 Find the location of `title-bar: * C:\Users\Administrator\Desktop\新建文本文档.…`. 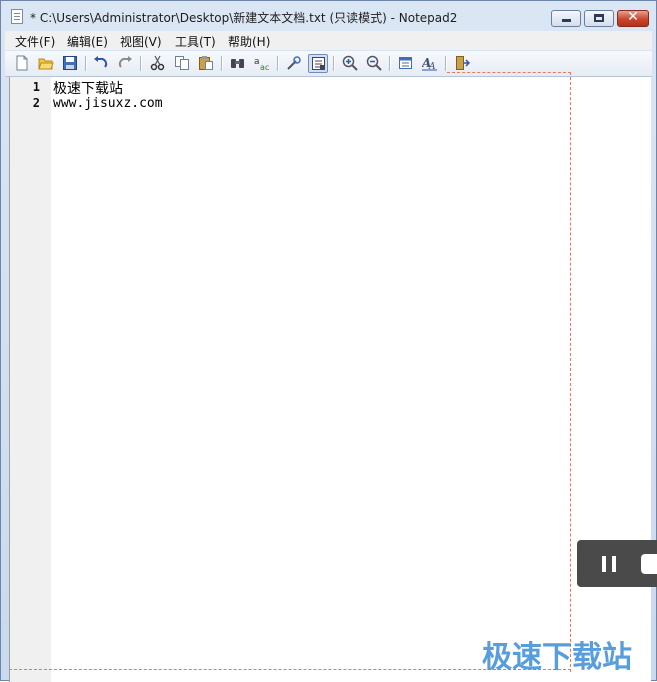

title-bar: * C:\Users\Administrator\Desktop\新建文本文档.… is located at coordinates (328, 16).